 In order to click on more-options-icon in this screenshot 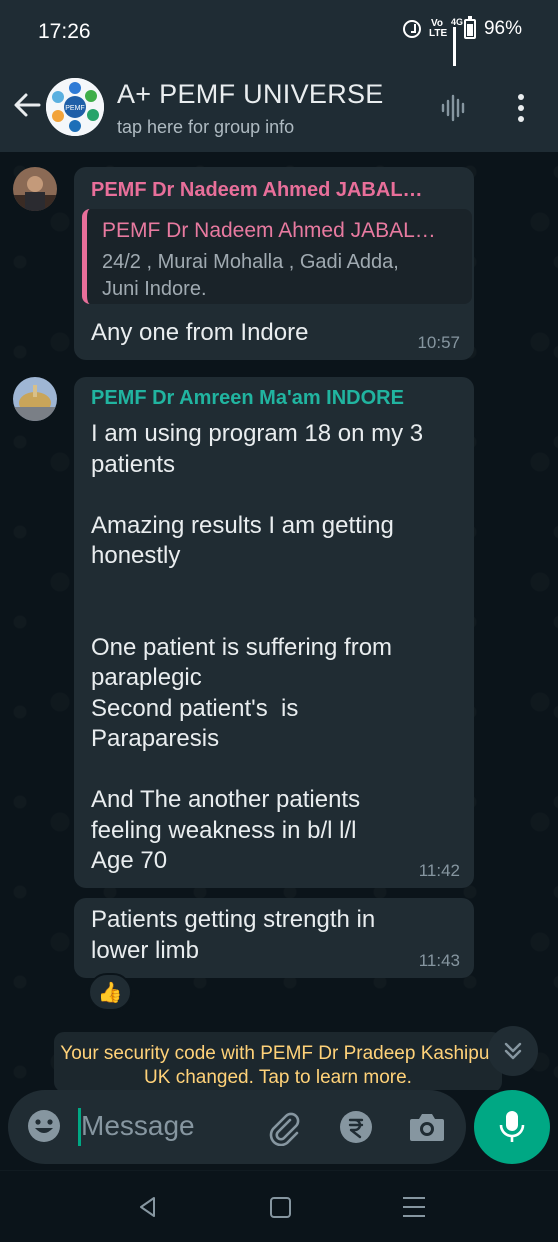, I will do `click(521, 109)`.